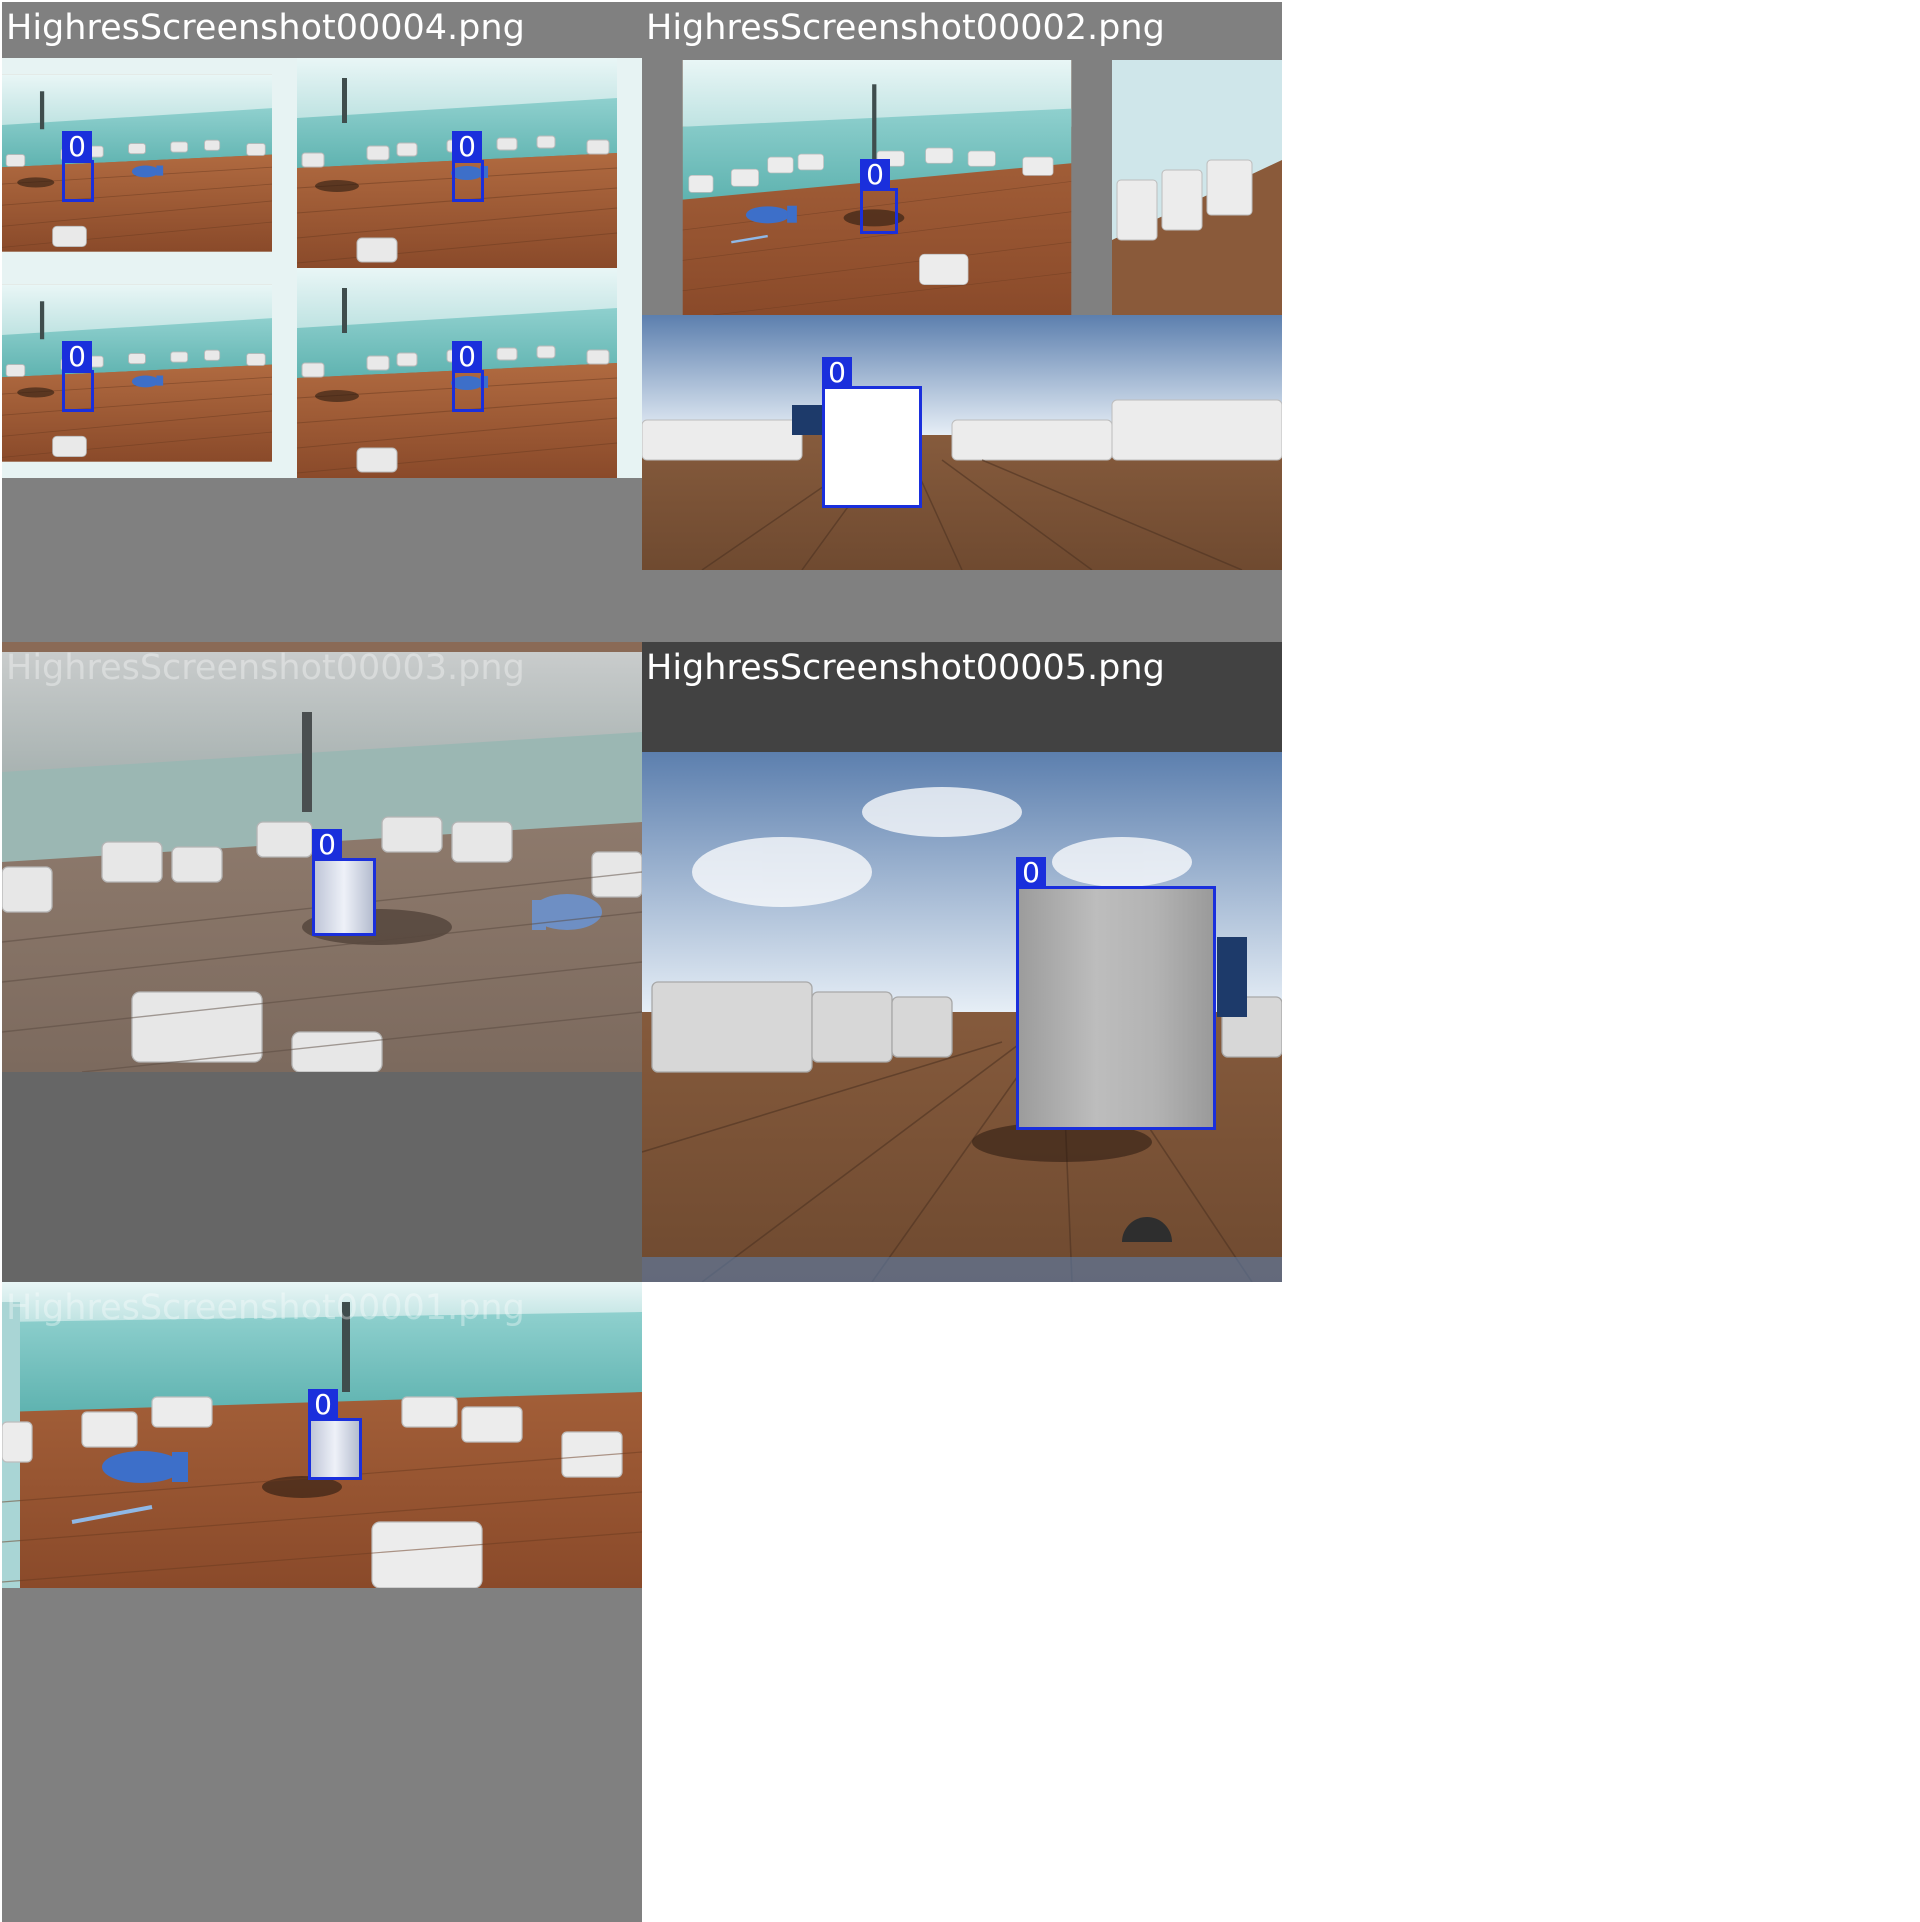 Image resolution: width=1920 pixels, height=1922 pixels. I want to click on image-tile-2: HighresScreenshot00002.png 0 0, so click(962, 322).